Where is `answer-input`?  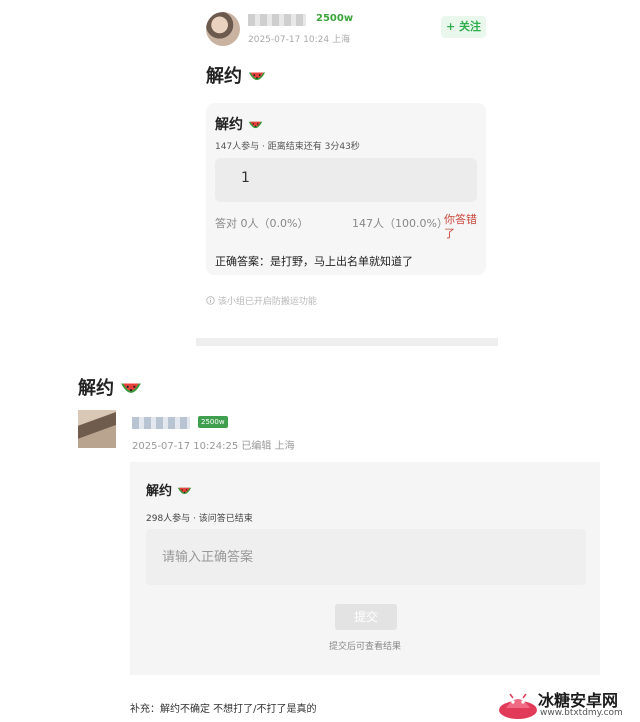
answer-input is located at coordinates (366, 557).